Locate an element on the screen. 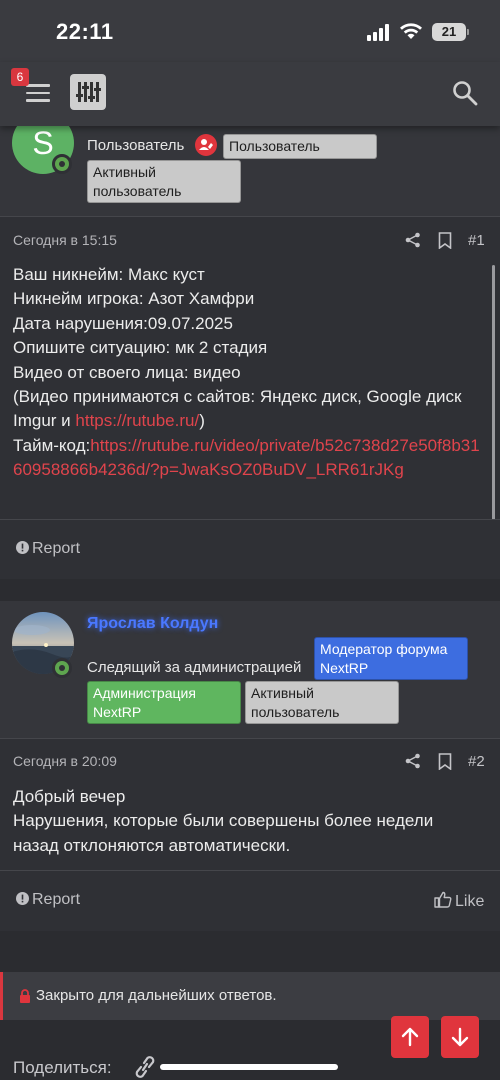  closed-notice-text: Закрыто для дальнейших ответов. is located at coordinates (156, 995).